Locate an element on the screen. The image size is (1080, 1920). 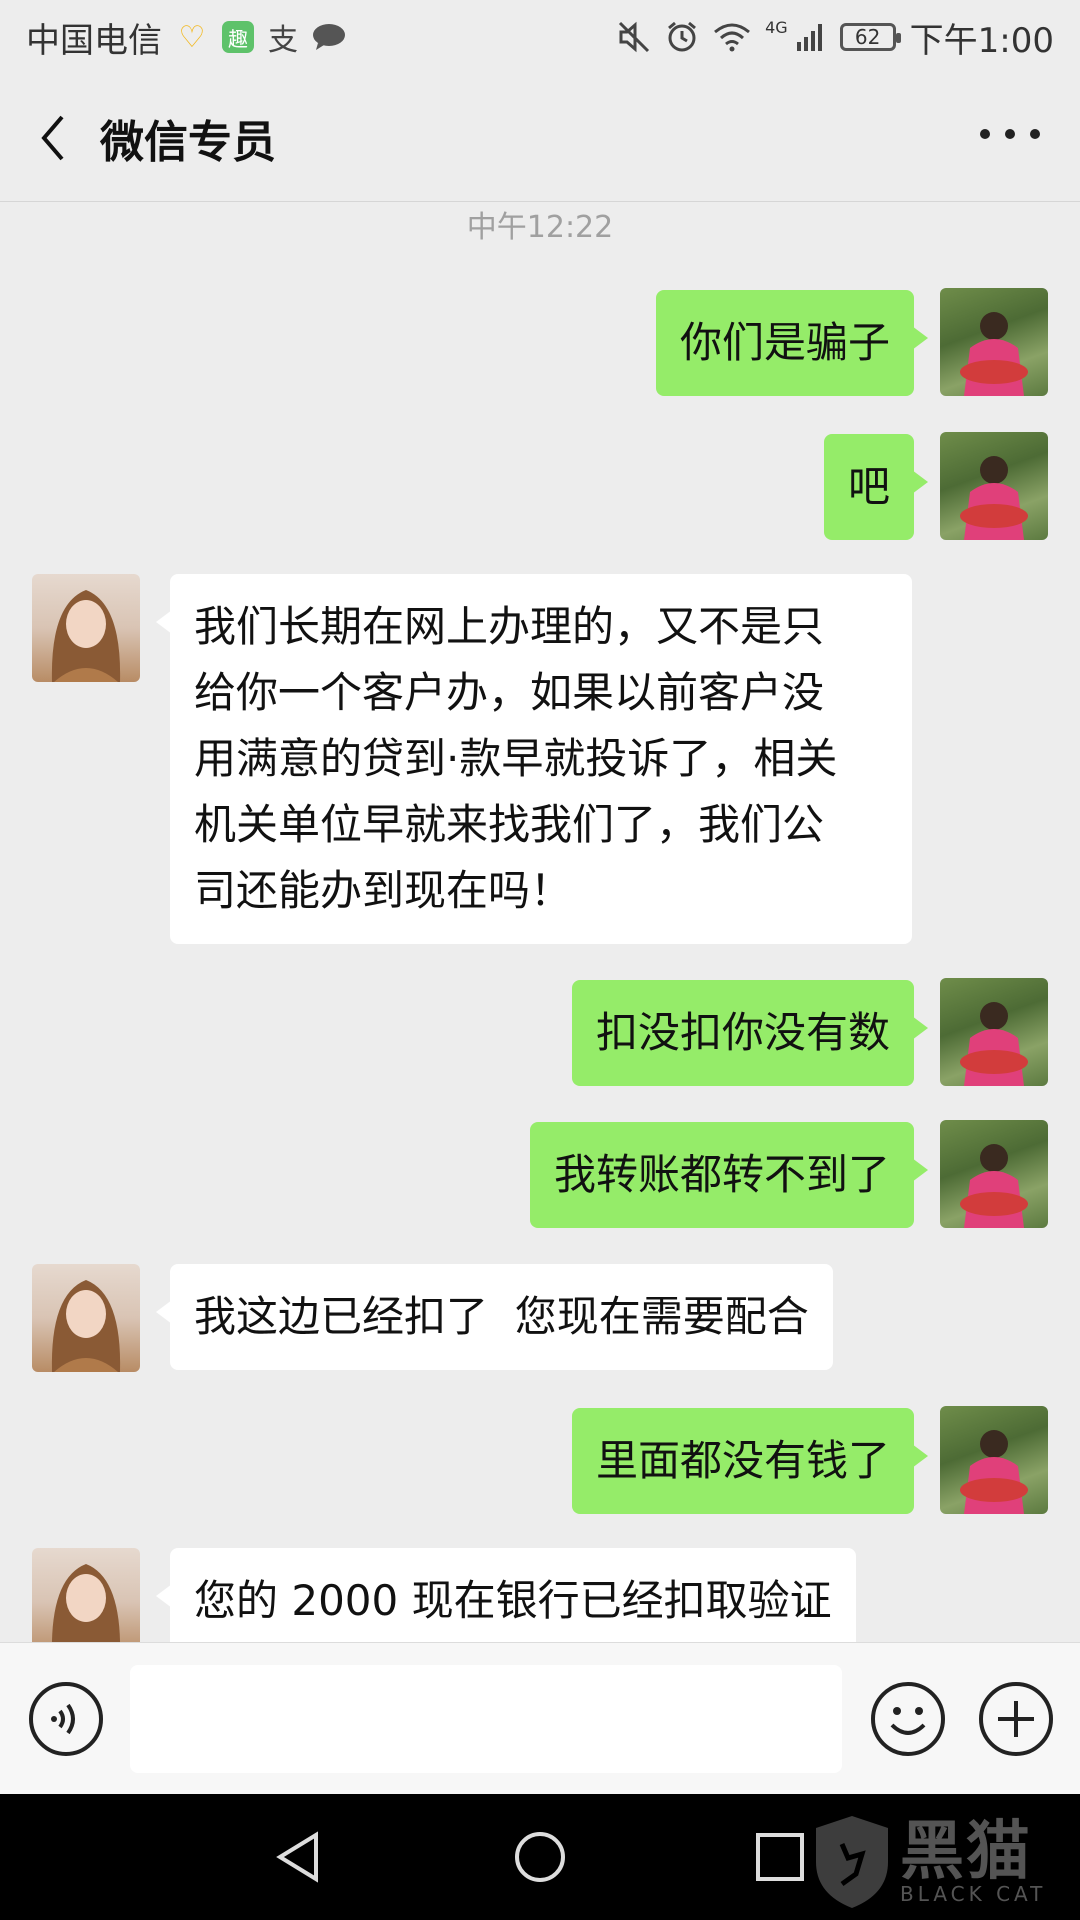
signal-icon is located at coordinates (811, 37).